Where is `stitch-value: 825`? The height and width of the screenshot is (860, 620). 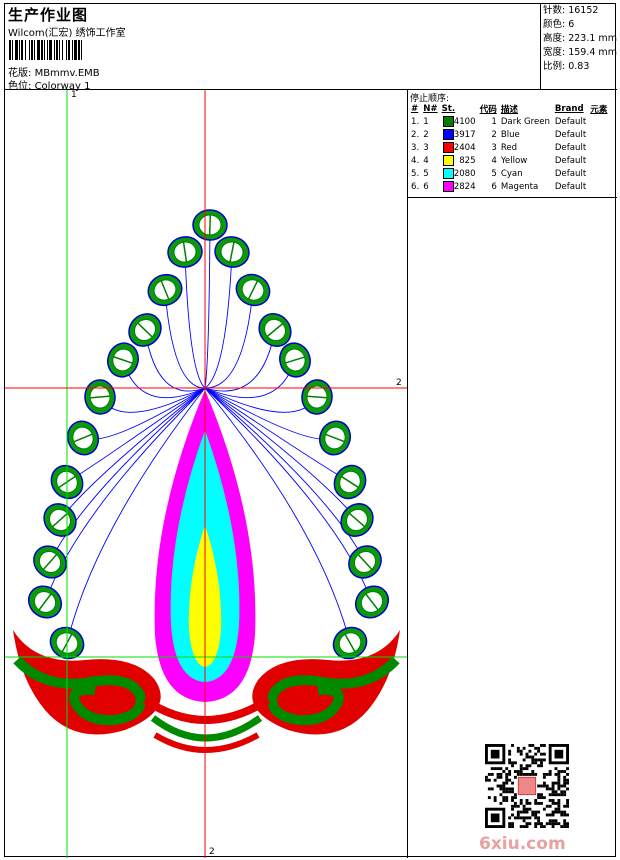 stitch-value: 825 is located at coordinates (467, 161).